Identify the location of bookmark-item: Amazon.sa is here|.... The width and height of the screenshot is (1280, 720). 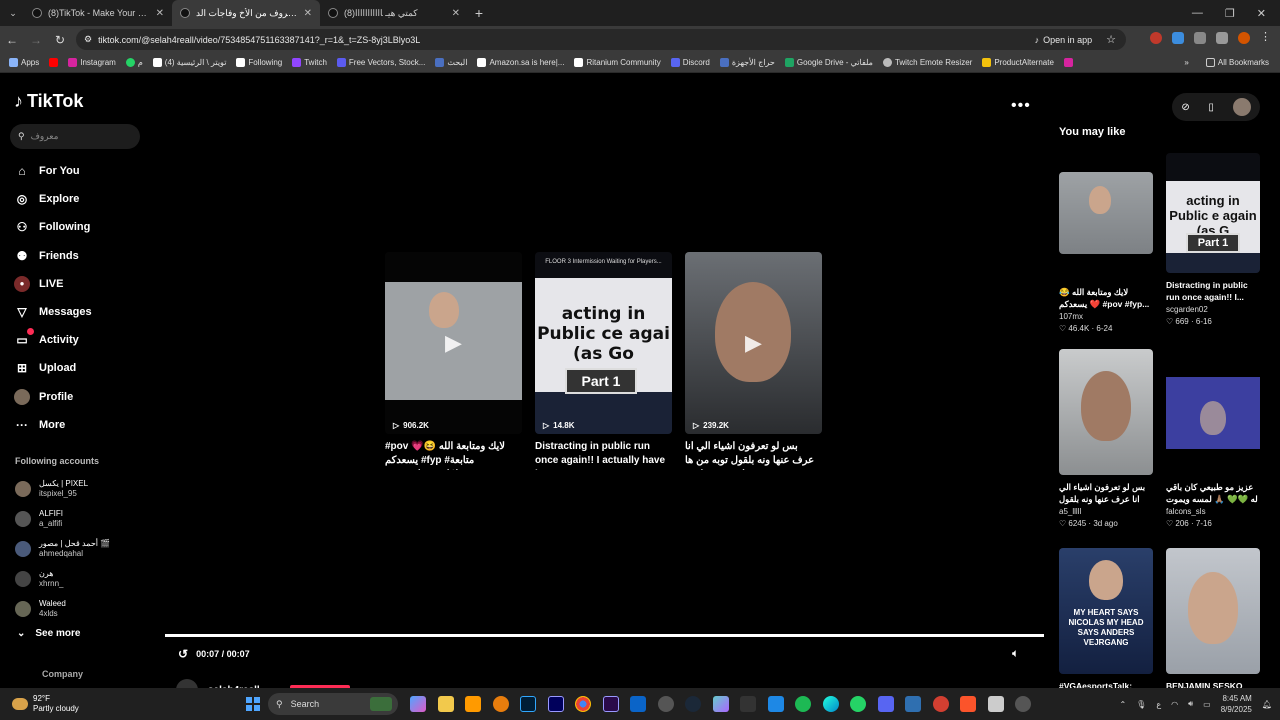
(520, 62).